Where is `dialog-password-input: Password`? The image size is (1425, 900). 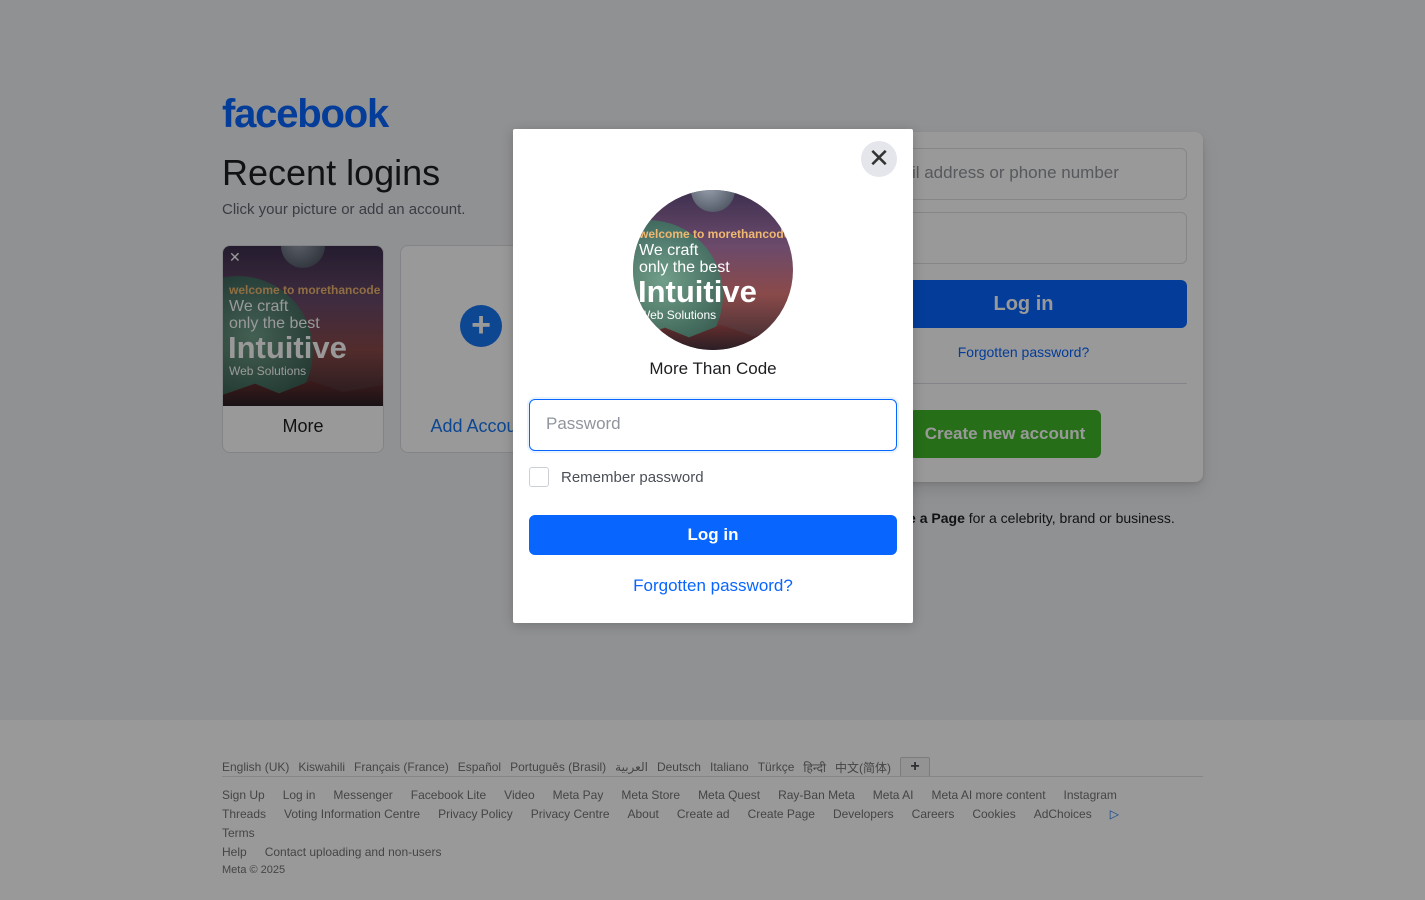
dialog-password-input: Password is located at coordinates (713, 425).